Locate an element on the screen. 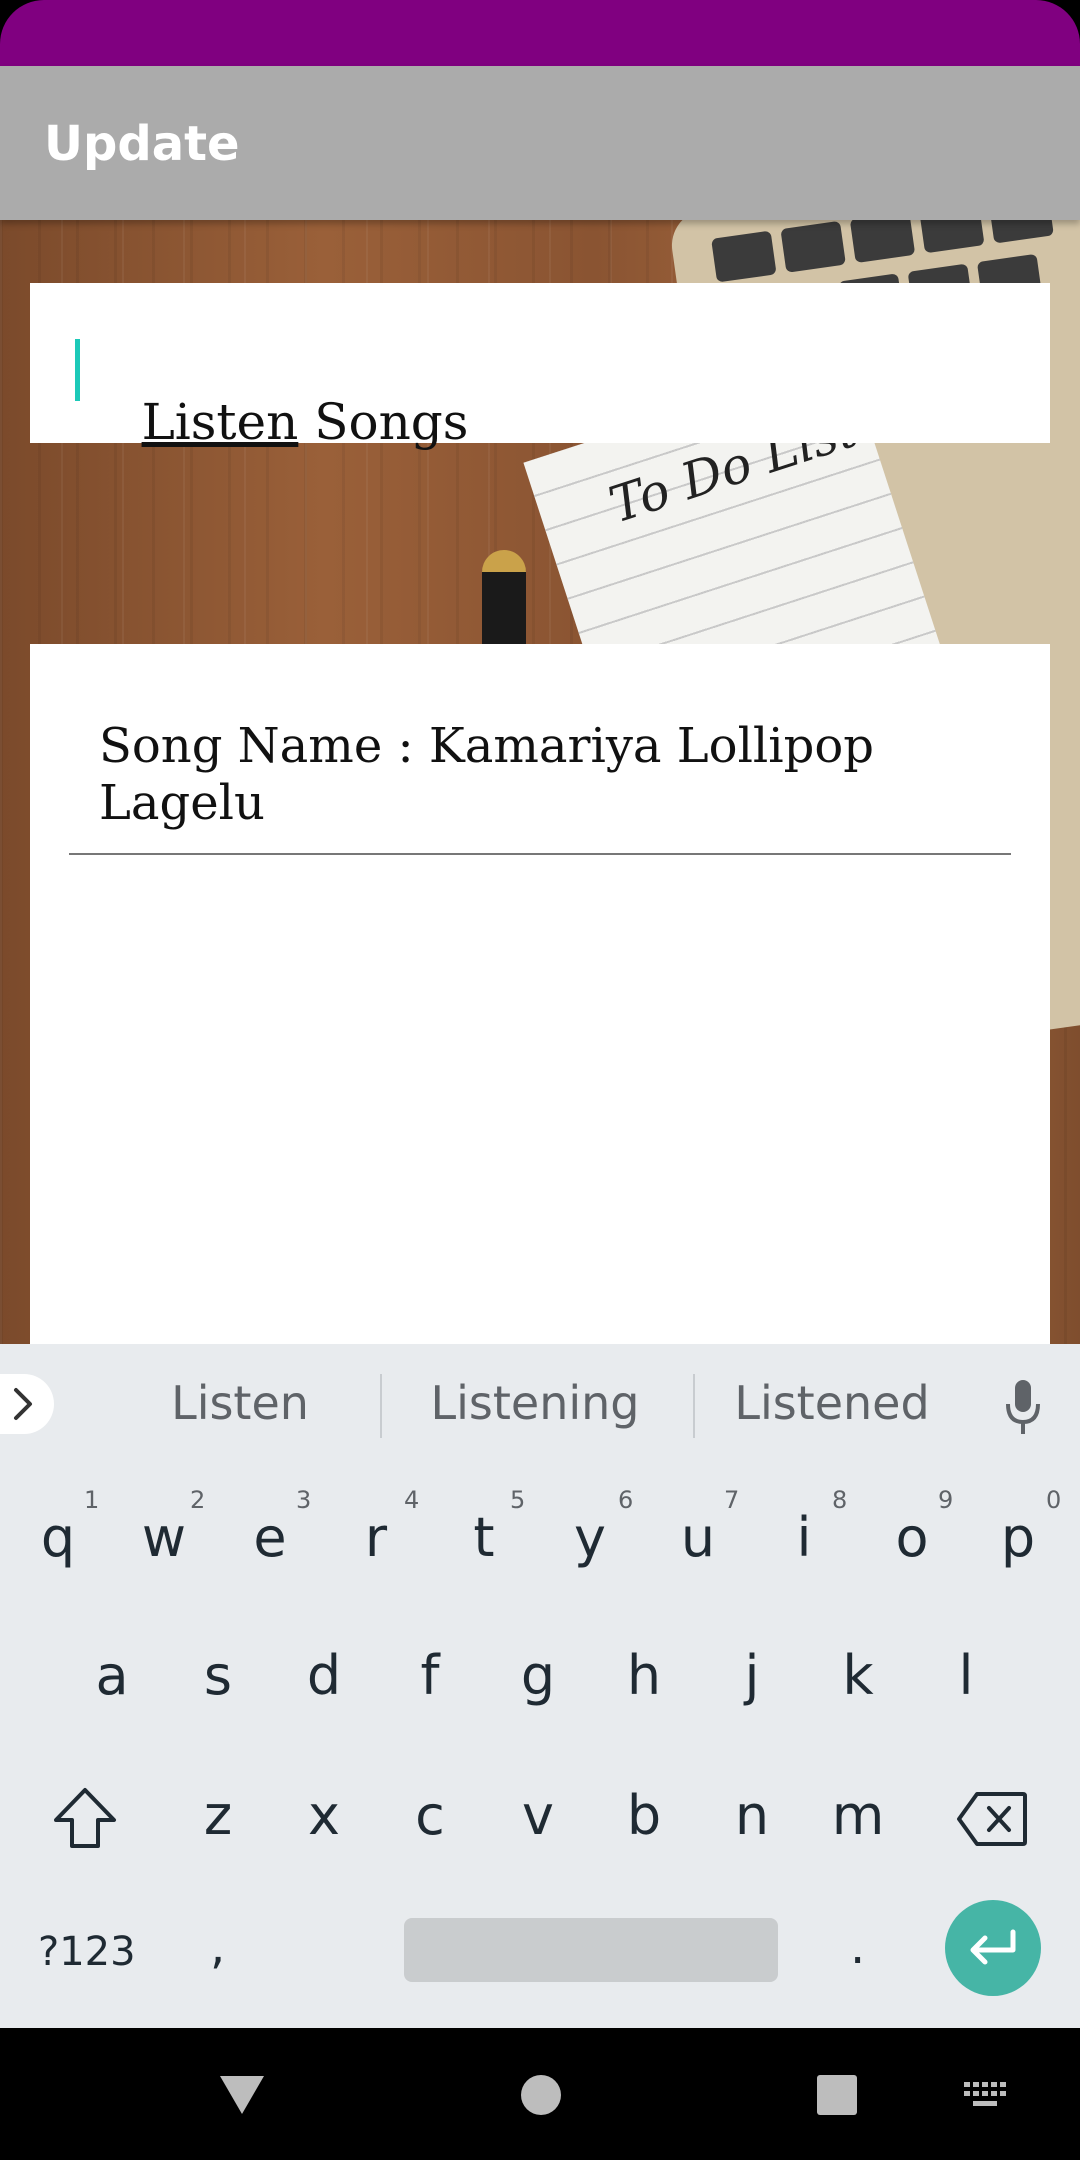 This screenshot has width=1080, height=2160. mic-icon is located at coordinates (1023, 1408).